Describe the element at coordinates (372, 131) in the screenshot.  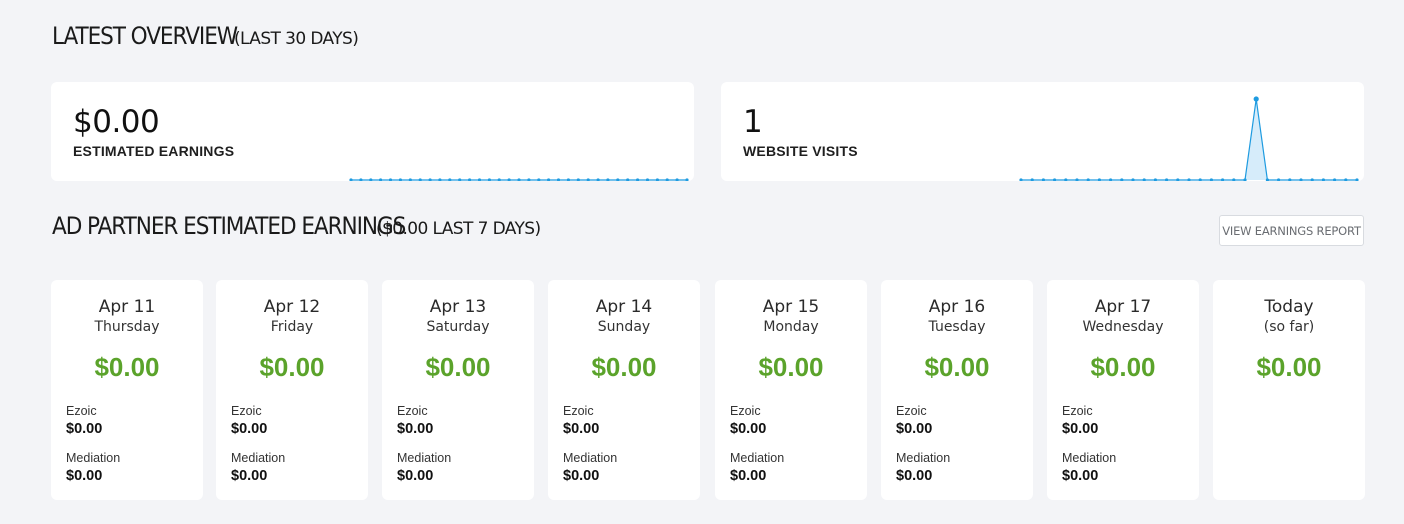
I see `estimated-earnings-card: $0.00 ESTIMATED EARNINGS` at that location.